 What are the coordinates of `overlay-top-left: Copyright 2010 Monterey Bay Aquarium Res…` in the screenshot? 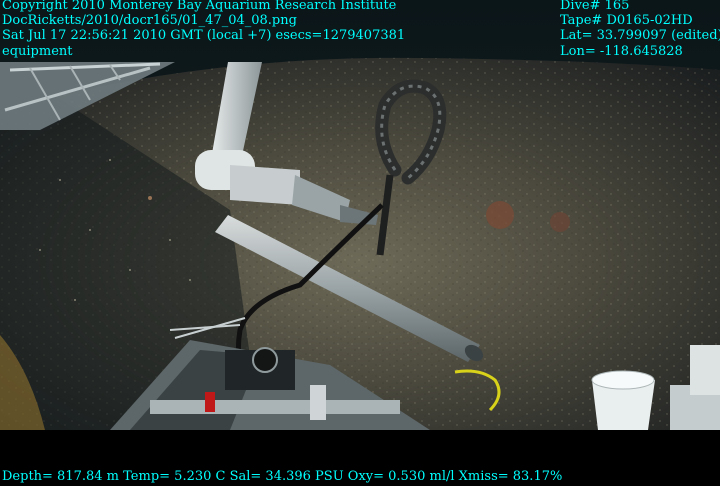 It's located at (203, 29).